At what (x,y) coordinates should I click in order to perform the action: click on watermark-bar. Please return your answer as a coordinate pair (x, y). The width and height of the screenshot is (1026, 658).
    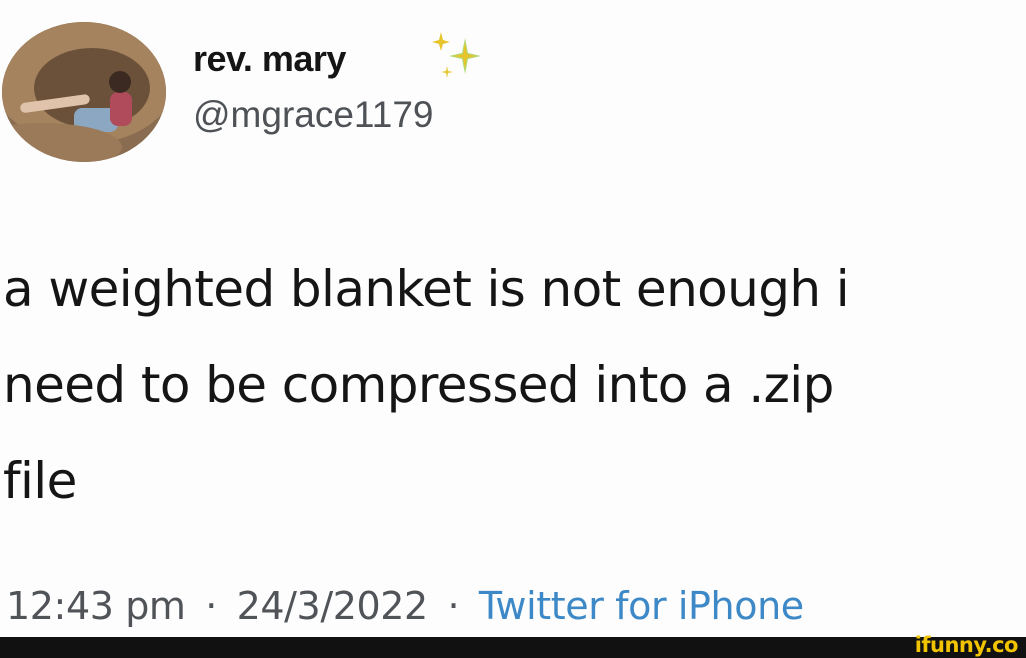
    Looking at the image, I should click on (513, 647).